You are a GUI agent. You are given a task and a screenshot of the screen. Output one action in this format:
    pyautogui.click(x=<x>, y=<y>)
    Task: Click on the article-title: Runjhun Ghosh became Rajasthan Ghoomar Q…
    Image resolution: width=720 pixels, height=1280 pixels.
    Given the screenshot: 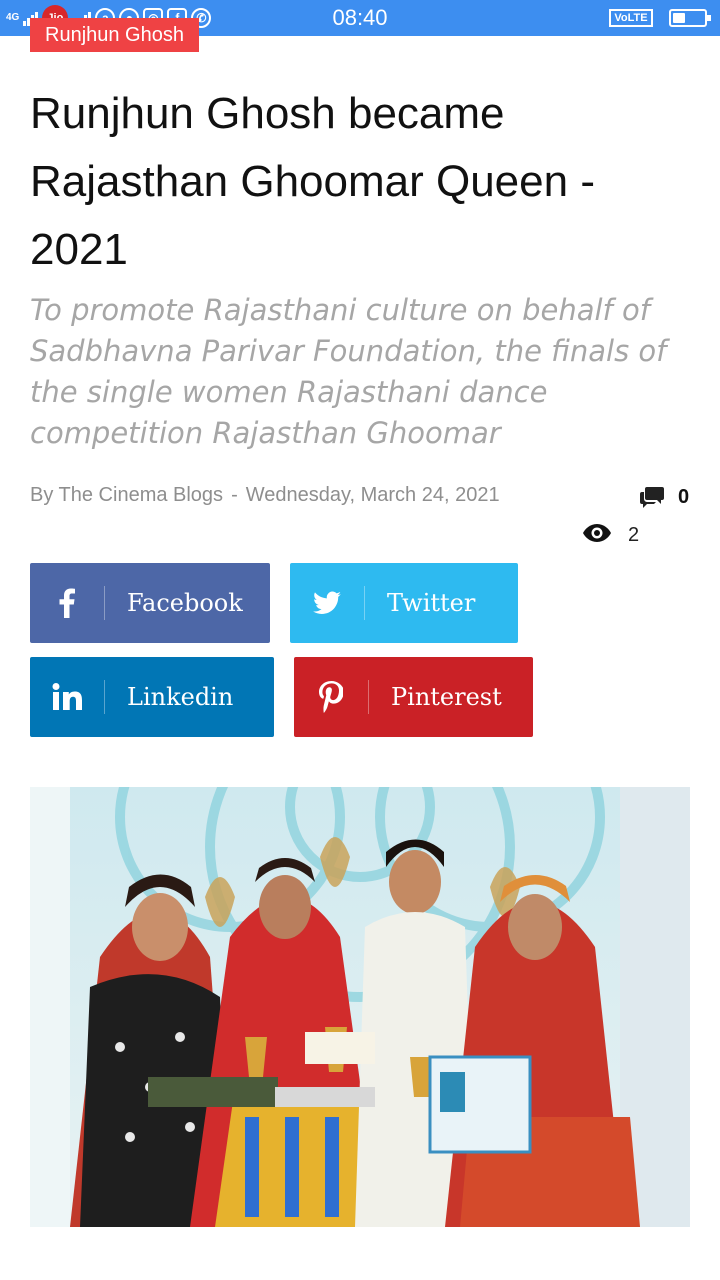 What is the action you would take?
    pyautogui.click(x=312, y=181)
    